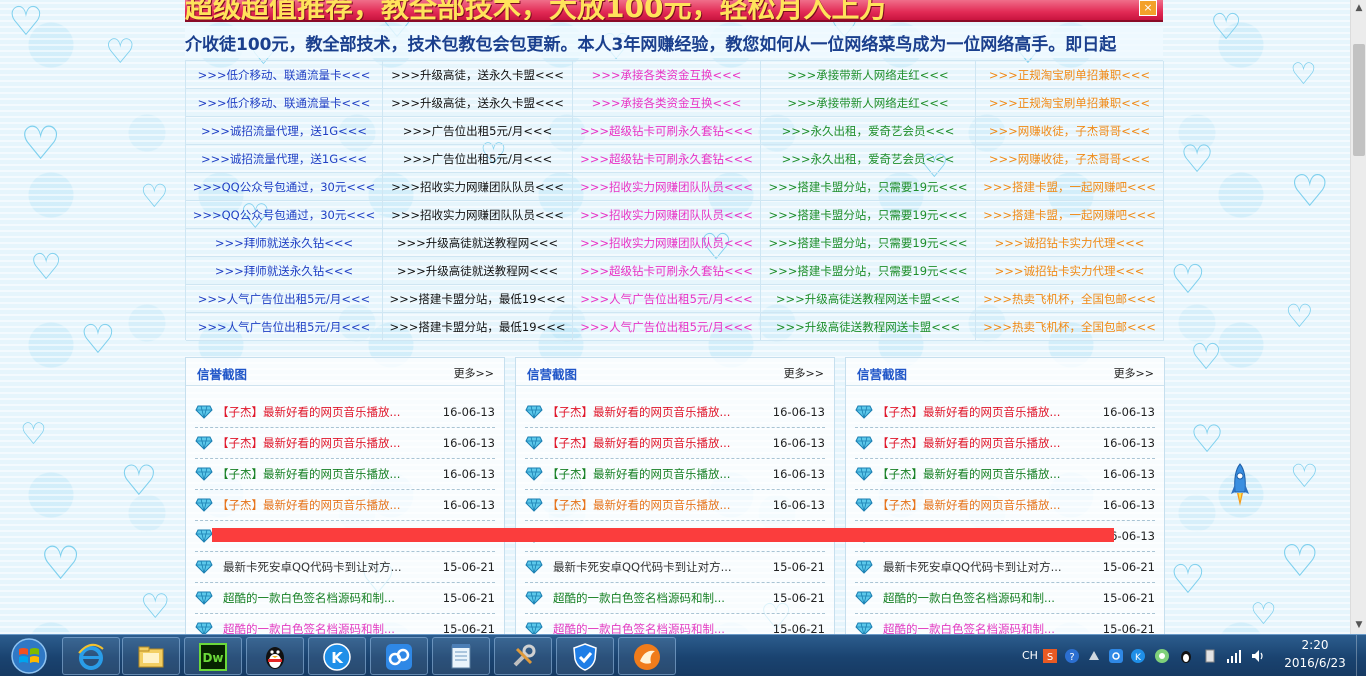 This screenshot has width=1366, height=676. Describe the element at coordinates (674, 11) in the screenshot. I see `top-banner-ad: 超级超值推荐，教全部技术，大放100元，轻松月入上万 ×` at that location.